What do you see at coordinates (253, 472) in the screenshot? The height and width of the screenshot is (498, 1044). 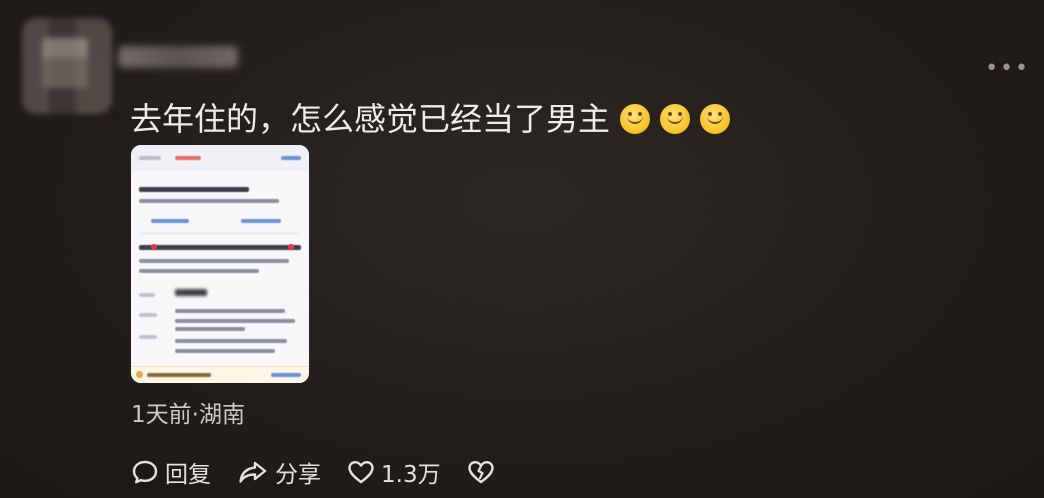 I see `share-icon` at bounding box center [253, 472].